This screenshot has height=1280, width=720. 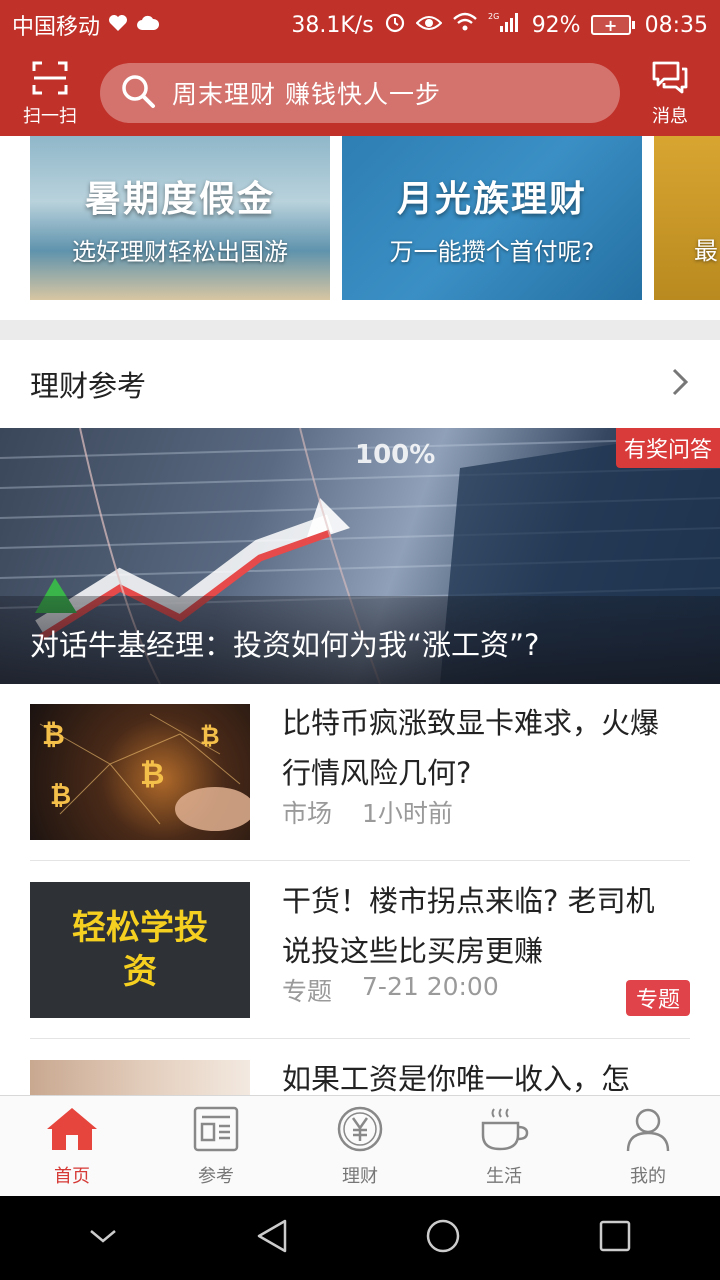 What do you see at coordinates (56, 27) in the screenshot?
I see `carrier-label: 中国移动` at bounding box center [56, 27].